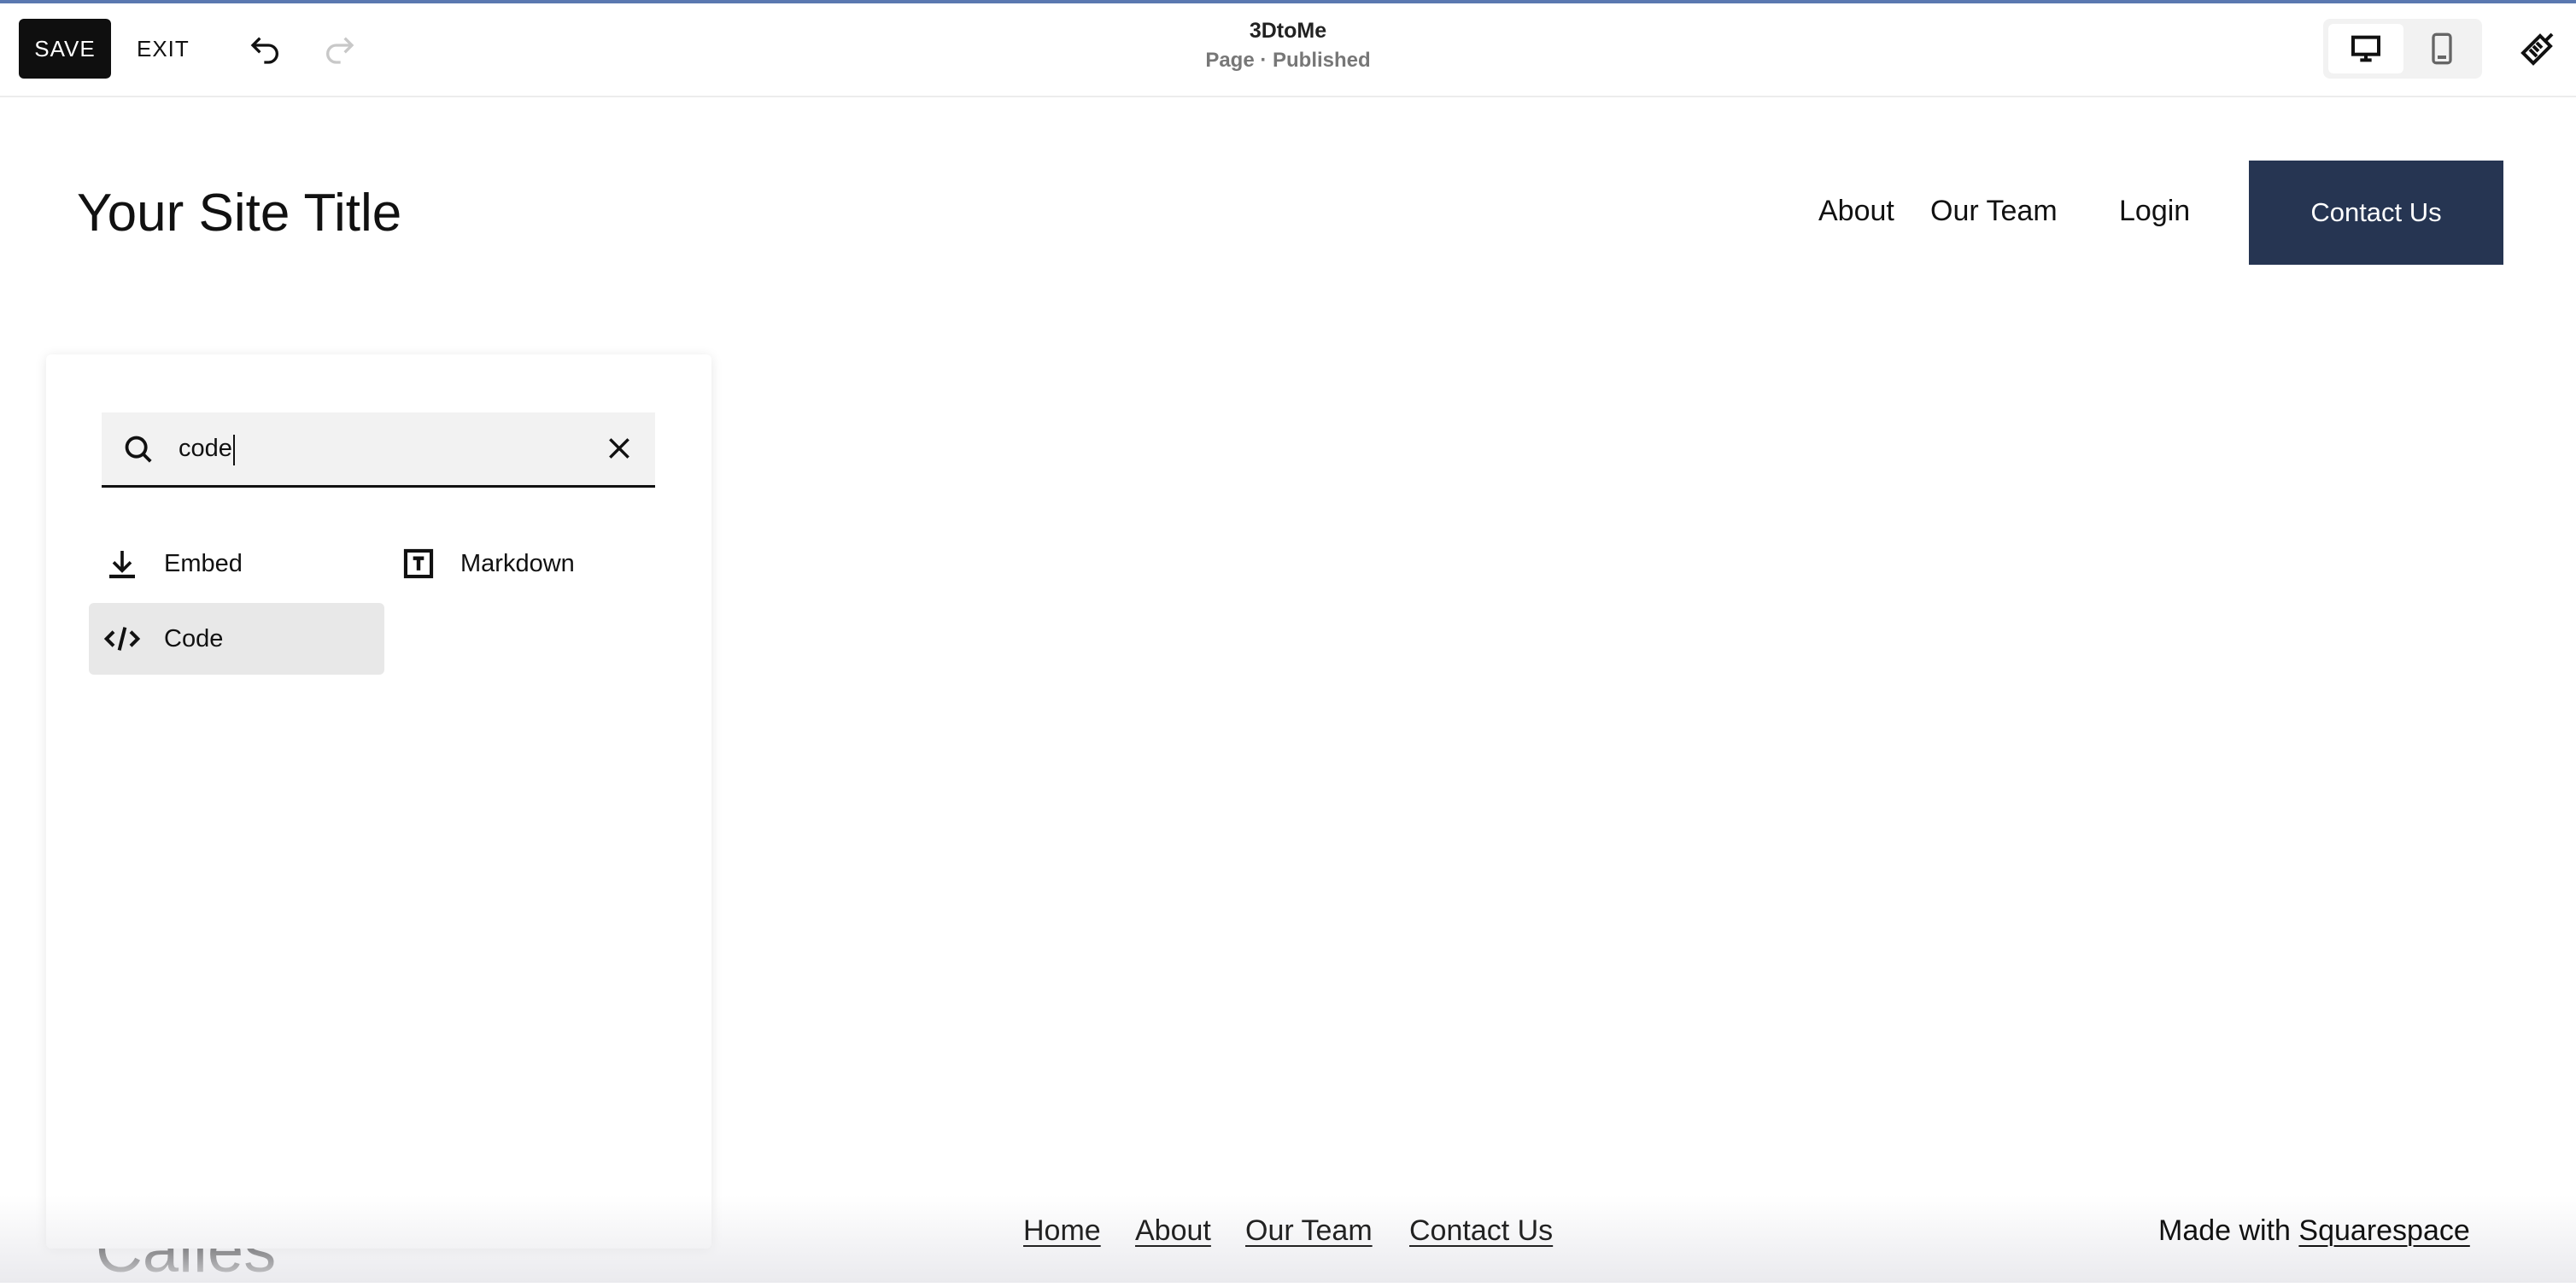  Describe the element at coordinates (163, 49) in the screenshot. I see `exit-button: EXIT` at that location.